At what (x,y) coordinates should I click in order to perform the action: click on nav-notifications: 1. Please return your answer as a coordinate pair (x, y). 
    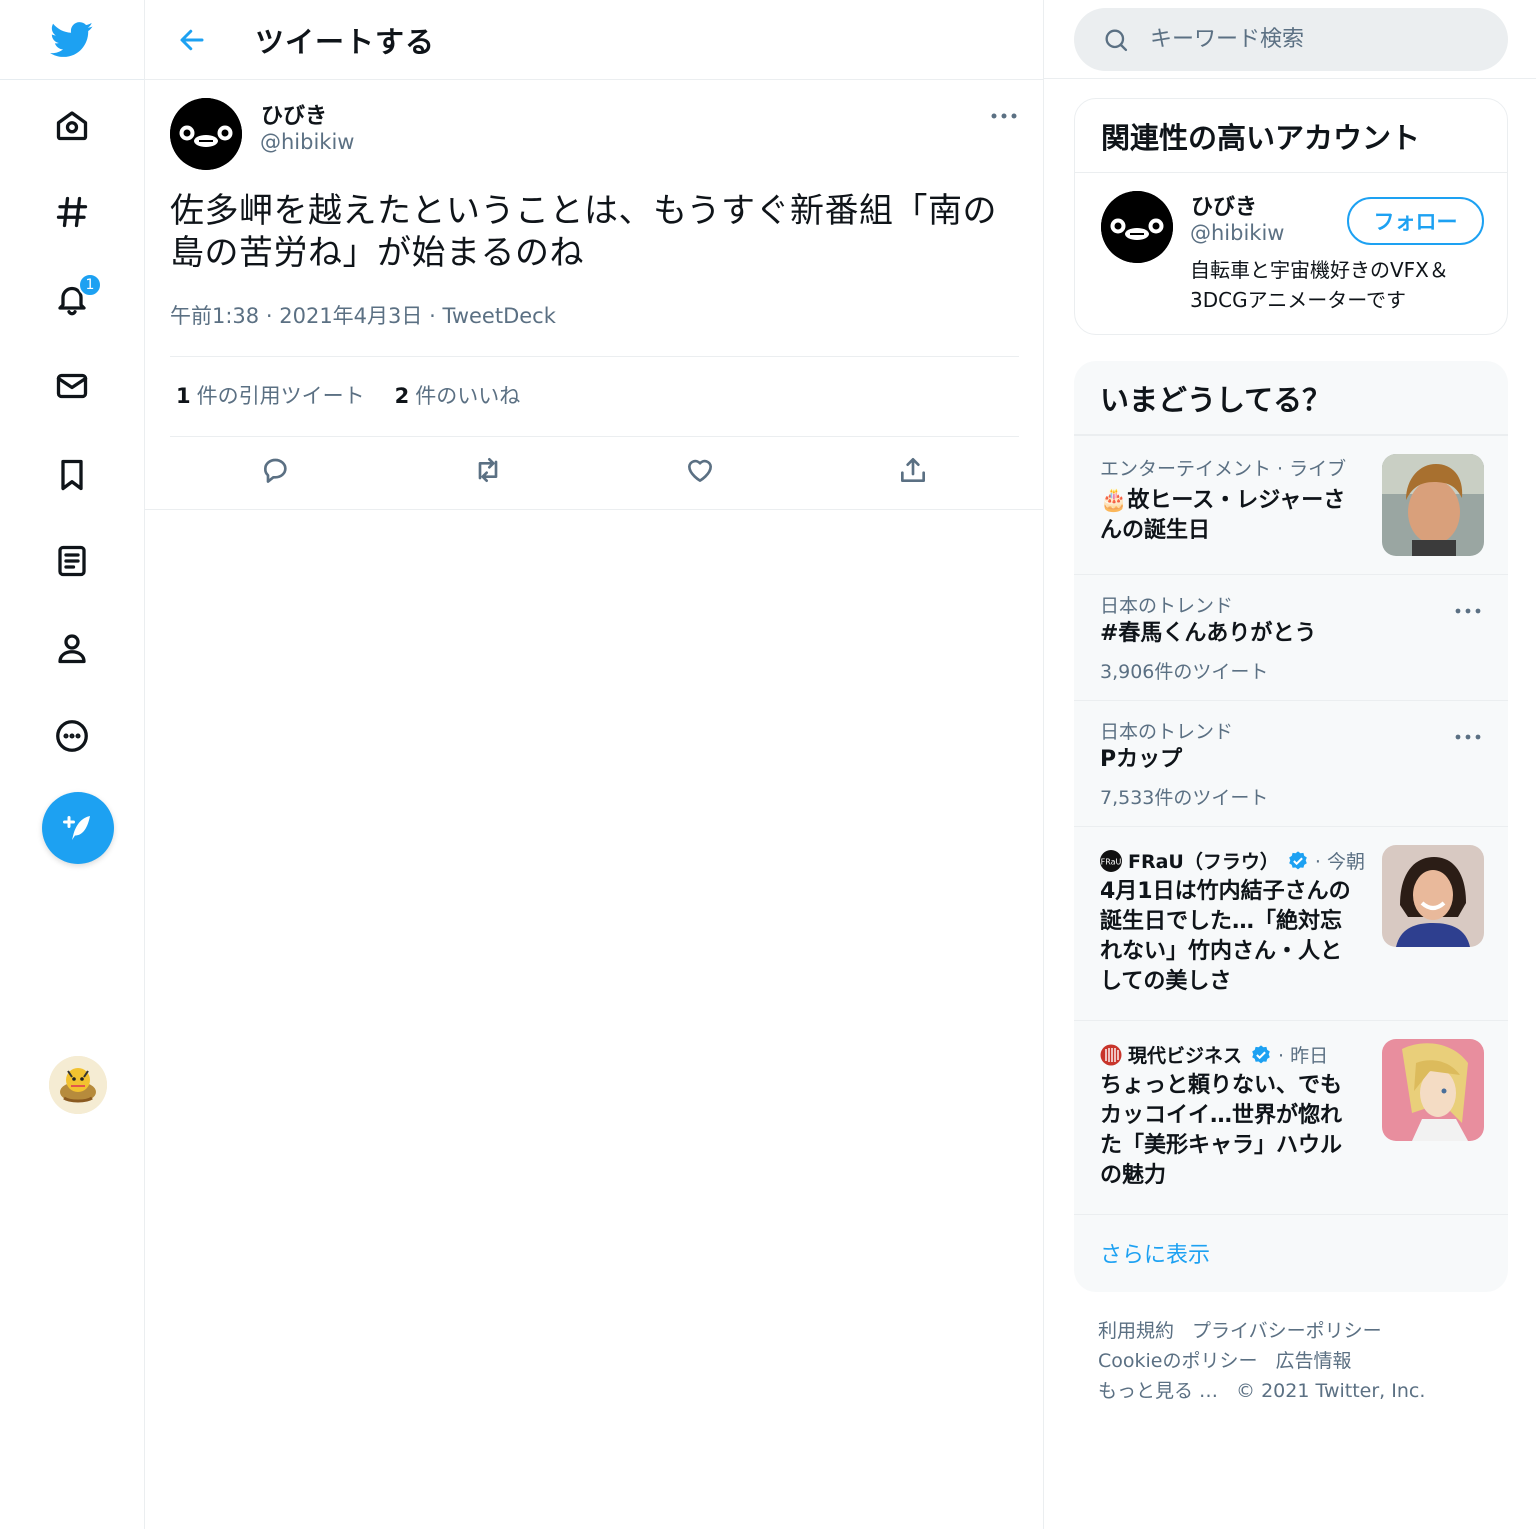
    Looking at the image, I should click on (72, 299).